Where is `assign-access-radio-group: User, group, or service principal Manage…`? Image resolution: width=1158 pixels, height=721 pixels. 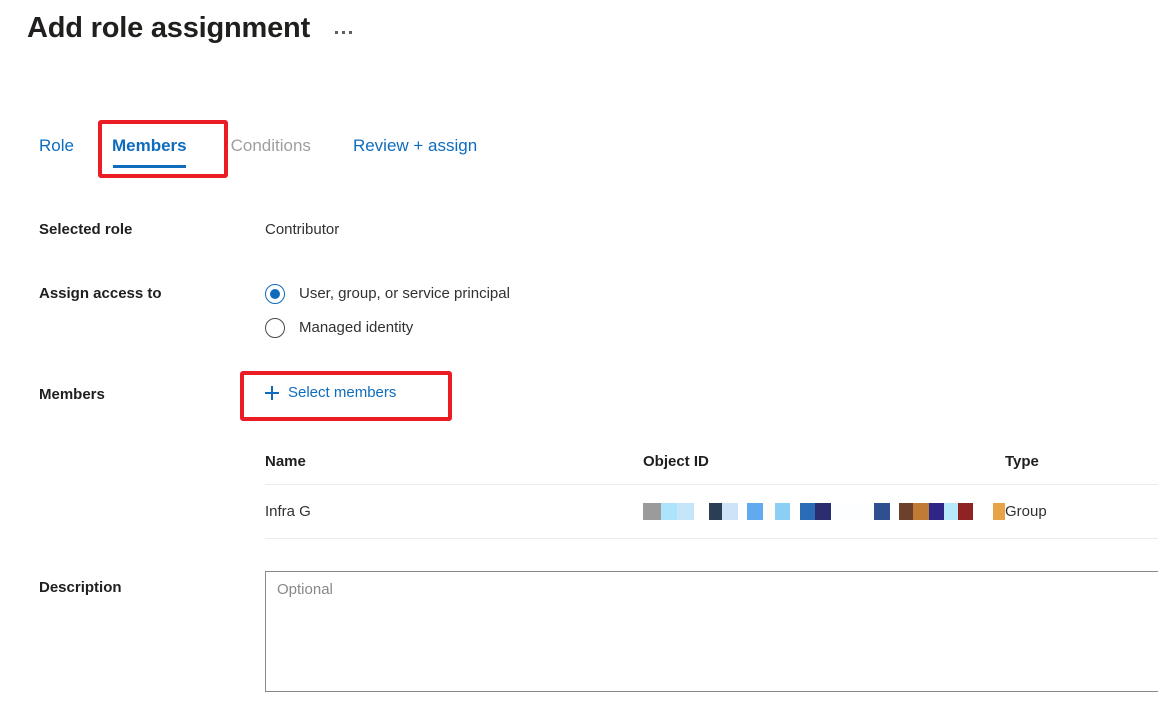 assign-access-radio-group: User, group, or service principal Manage… is located at coordinates (387, 311).